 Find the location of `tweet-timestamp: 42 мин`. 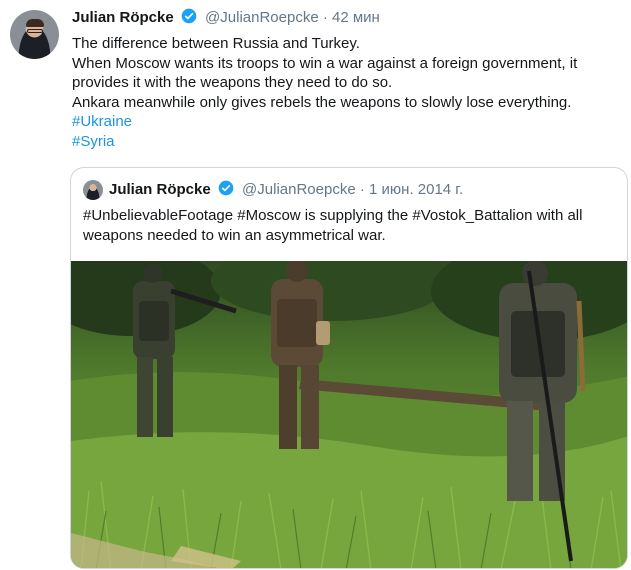

tweet-timestamp: 42 мин is located at coordinates (356, 17).